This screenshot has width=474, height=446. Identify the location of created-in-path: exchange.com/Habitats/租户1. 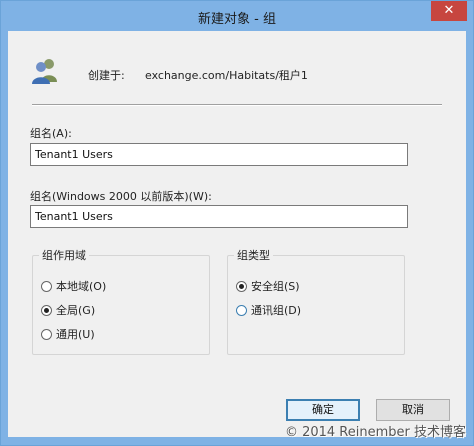
(226, 75).